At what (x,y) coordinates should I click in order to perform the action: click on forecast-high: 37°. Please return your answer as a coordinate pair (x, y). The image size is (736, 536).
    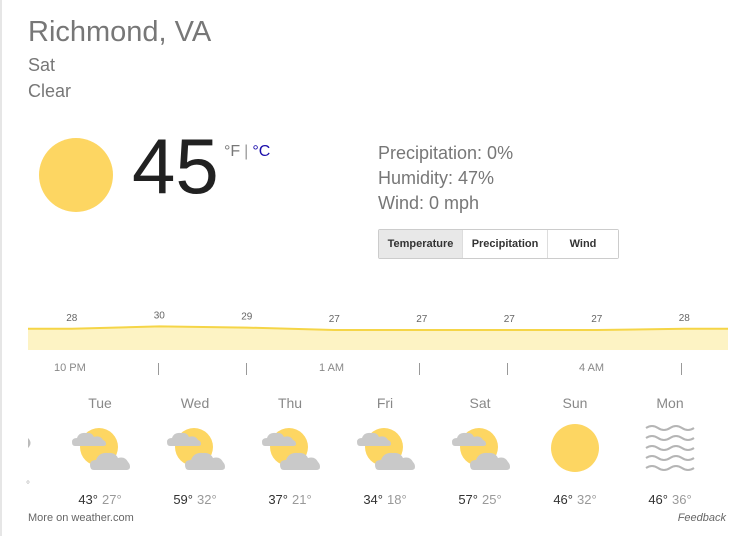
    Looking at the image, I should click on (278, 499).